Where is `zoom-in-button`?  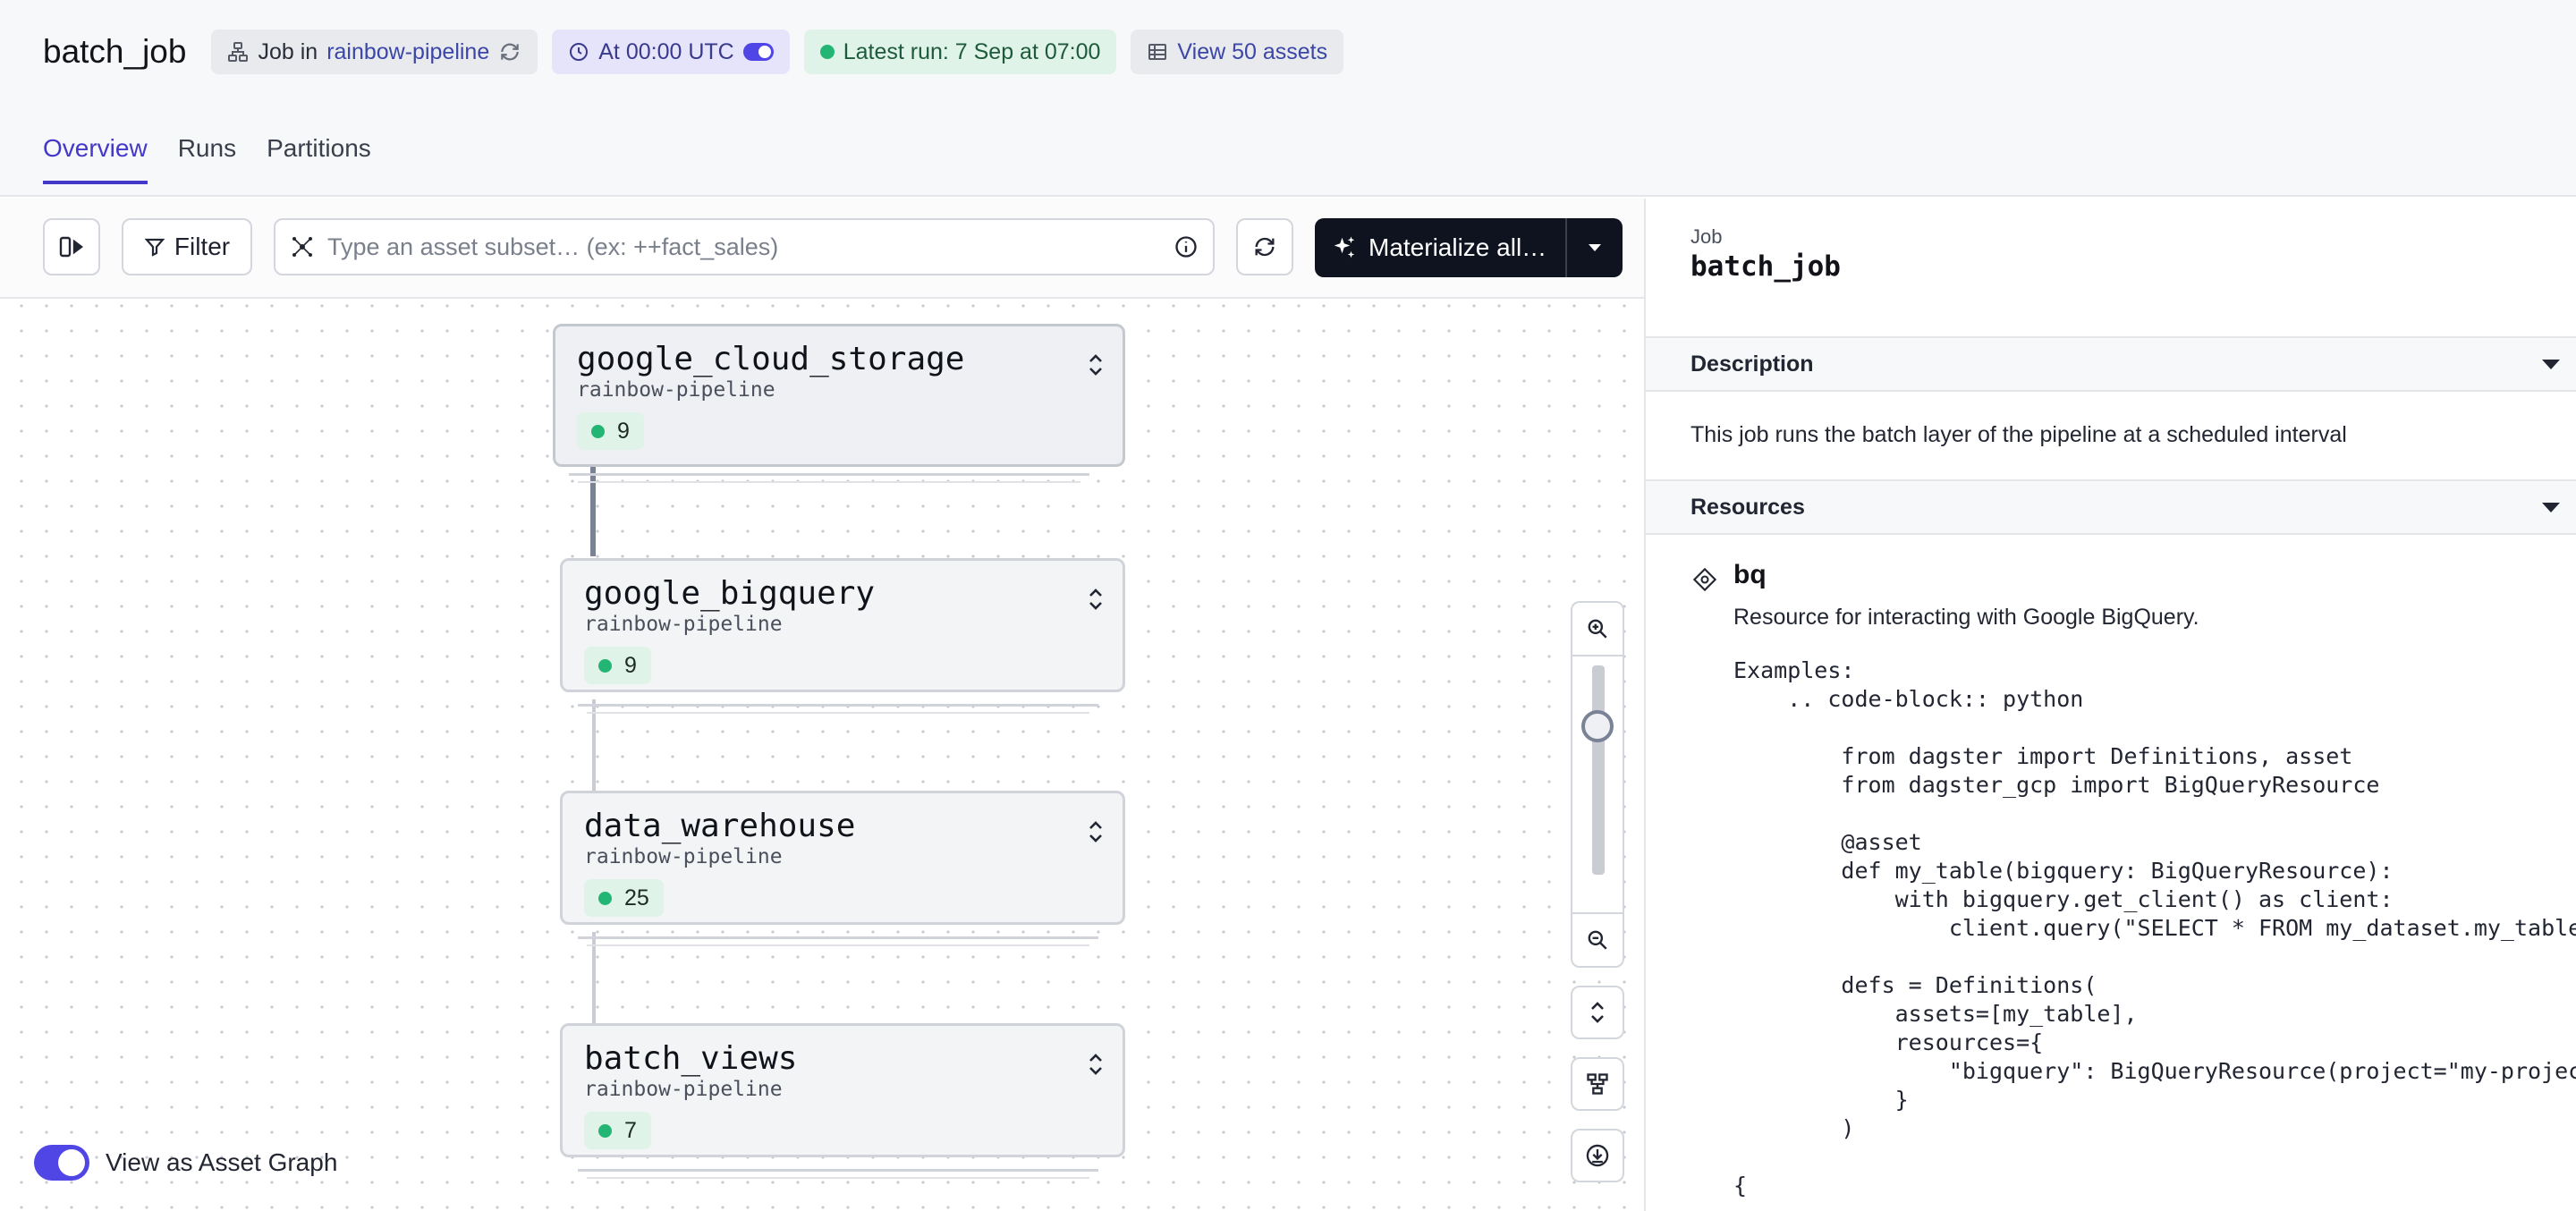 zoom-in-button is located at coordinates (1597, 629).